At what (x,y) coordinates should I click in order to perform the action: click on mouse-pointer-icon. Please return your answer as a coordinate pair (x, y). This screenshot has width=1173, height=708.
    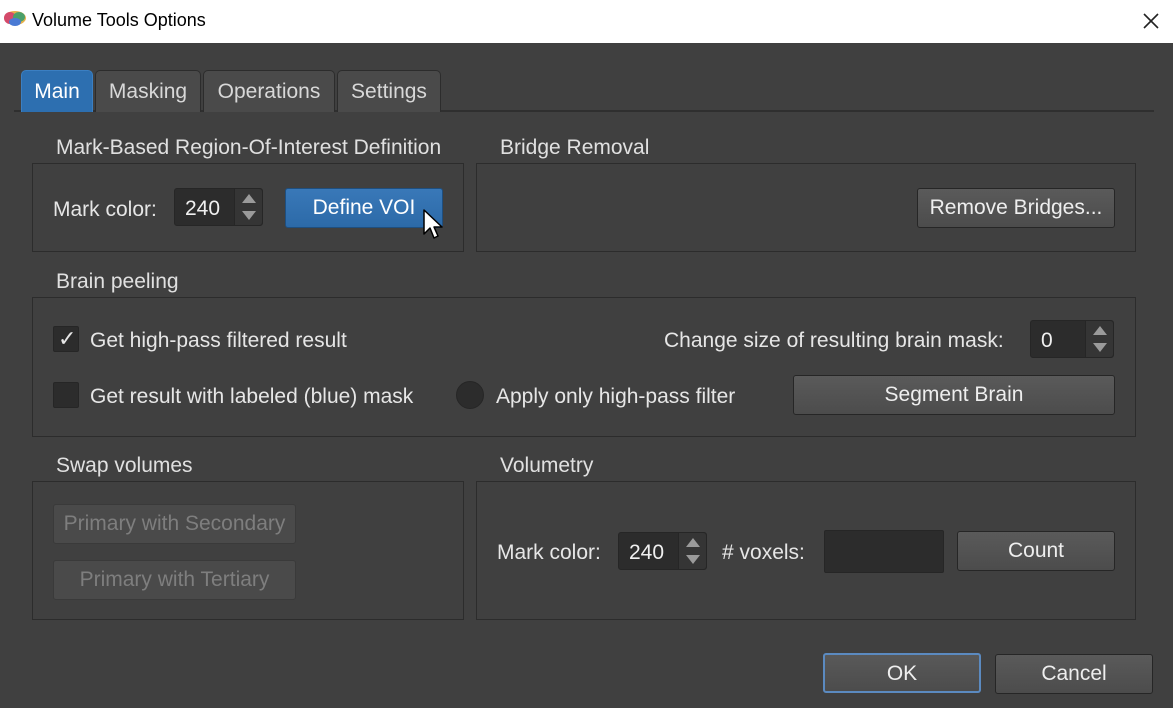
    Looking at the image, I should click on (433, 224).